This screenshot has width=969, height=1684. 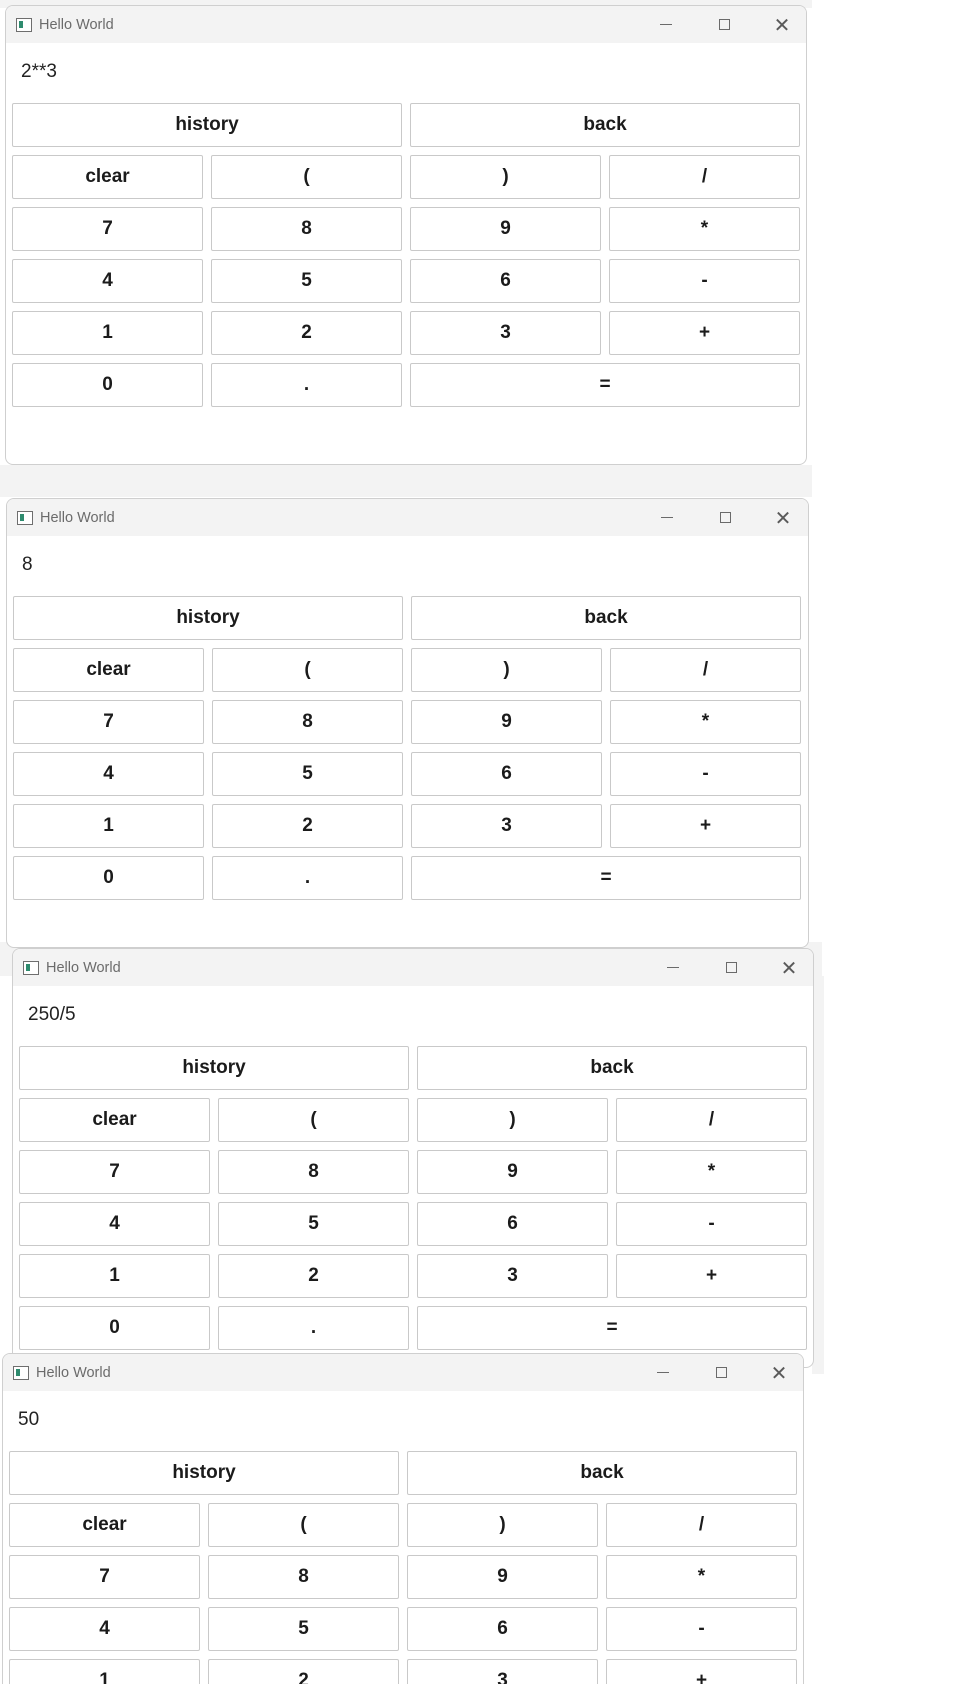 I want to click on maximize-icon, so click(x=724, y=24).